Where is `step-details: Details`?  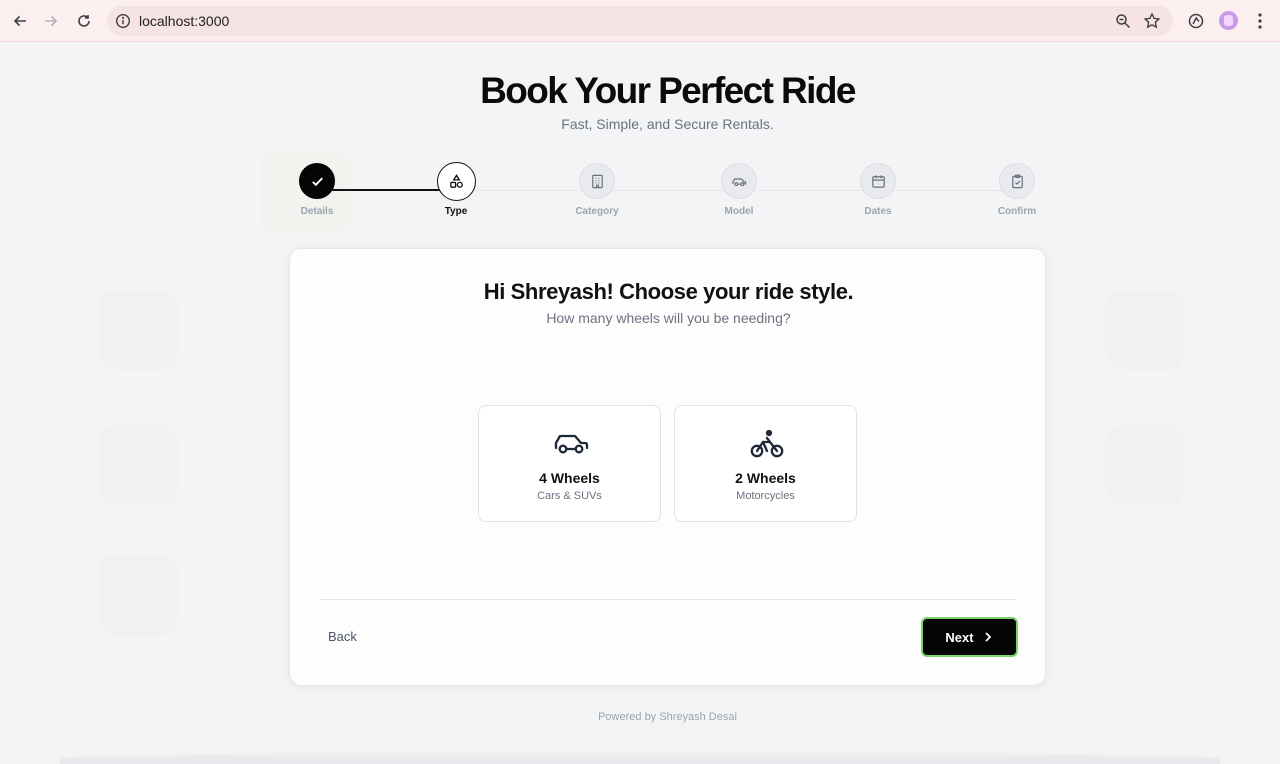
step-details: Details is located at coordinates (317, 190).